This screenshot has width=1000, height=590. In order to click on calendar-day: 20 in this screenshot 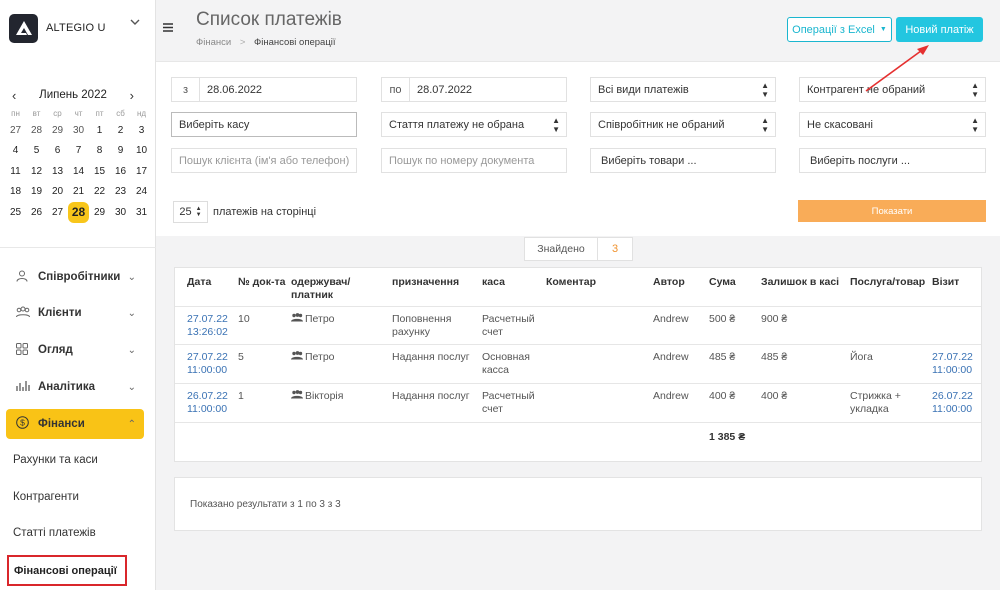, I will do `click(57, 192)`.